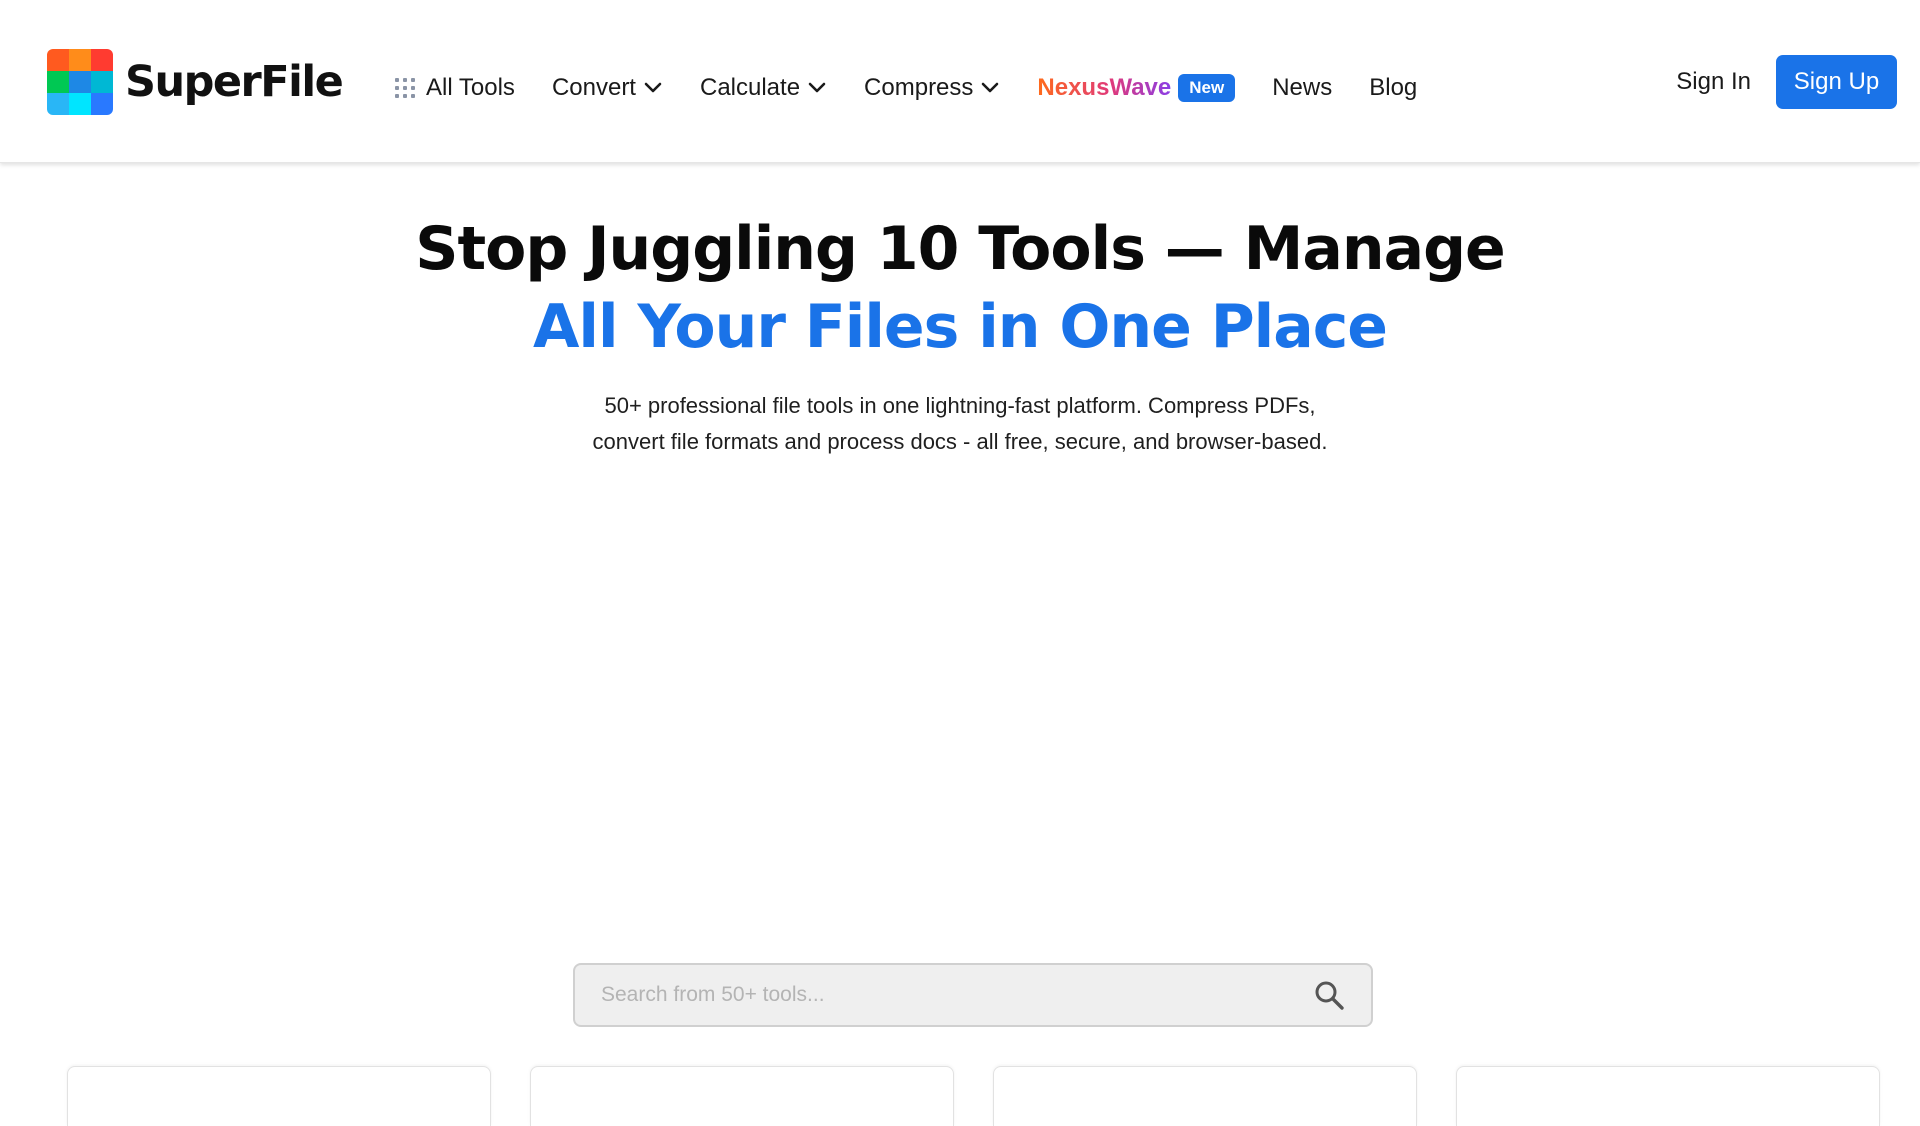 The image size is (1920, 1126). What do you see at coordinates (470, 87) in the screenshot?
I see `nav-all-tools-label: All Tools` at bounding box center [470, 87].